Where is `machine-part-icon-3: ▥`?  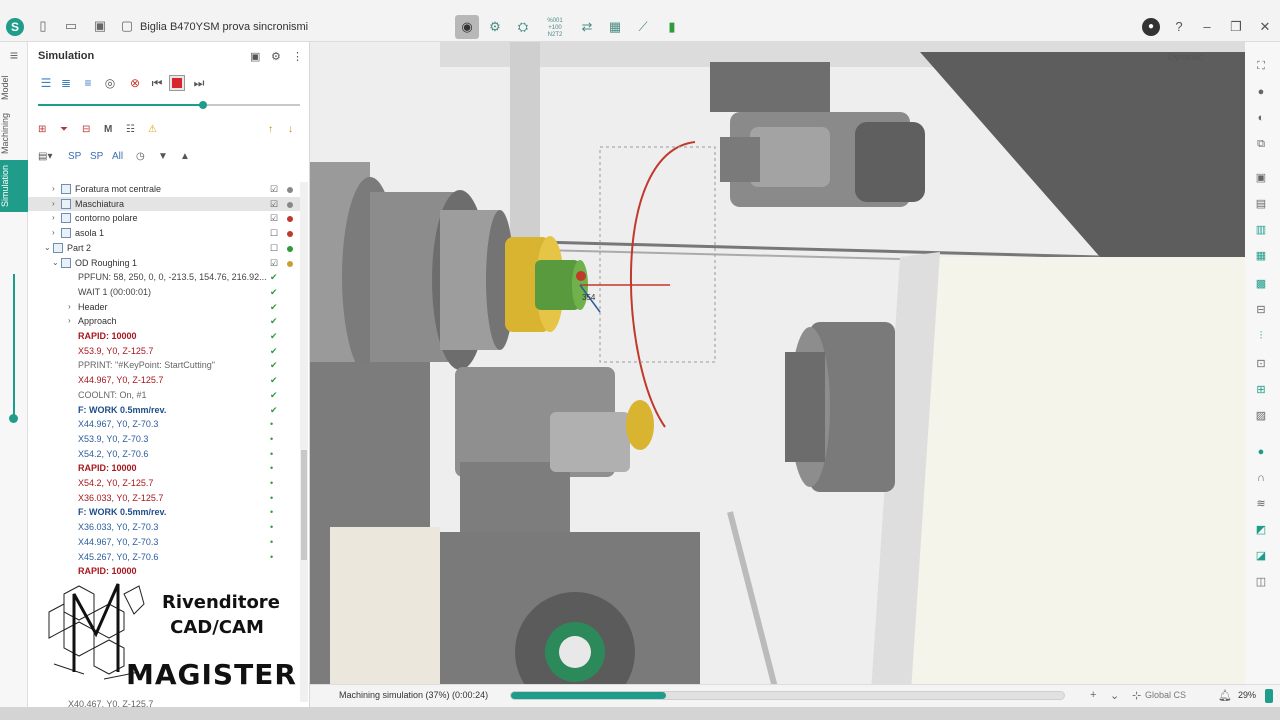
machine-part-icon-3: ▥ is located at coordinates (1261, 230).